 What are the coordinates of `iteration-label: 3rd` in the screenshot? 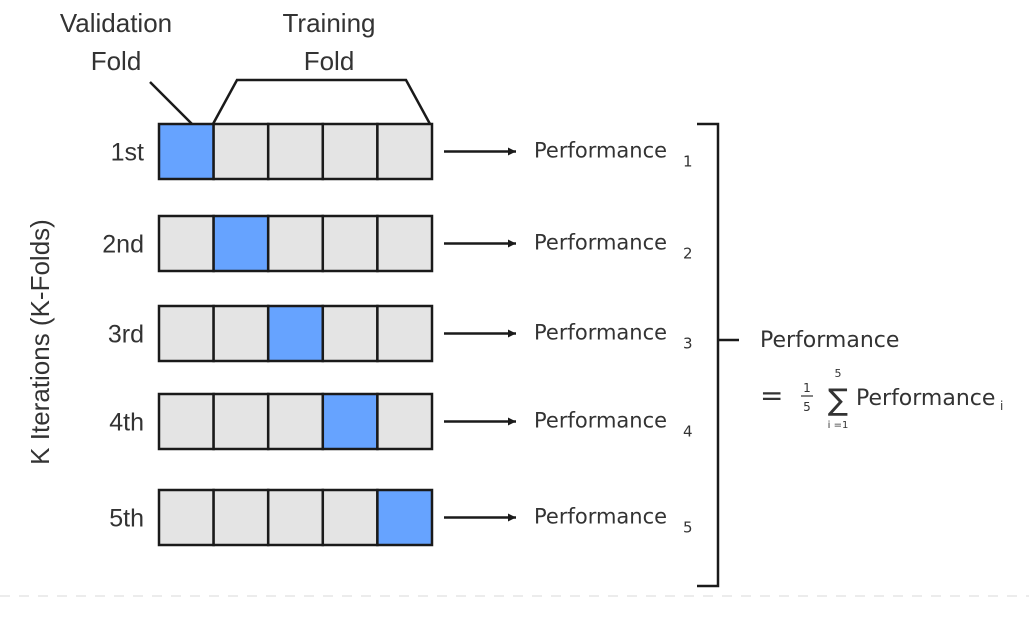 It's located at (126, 335).